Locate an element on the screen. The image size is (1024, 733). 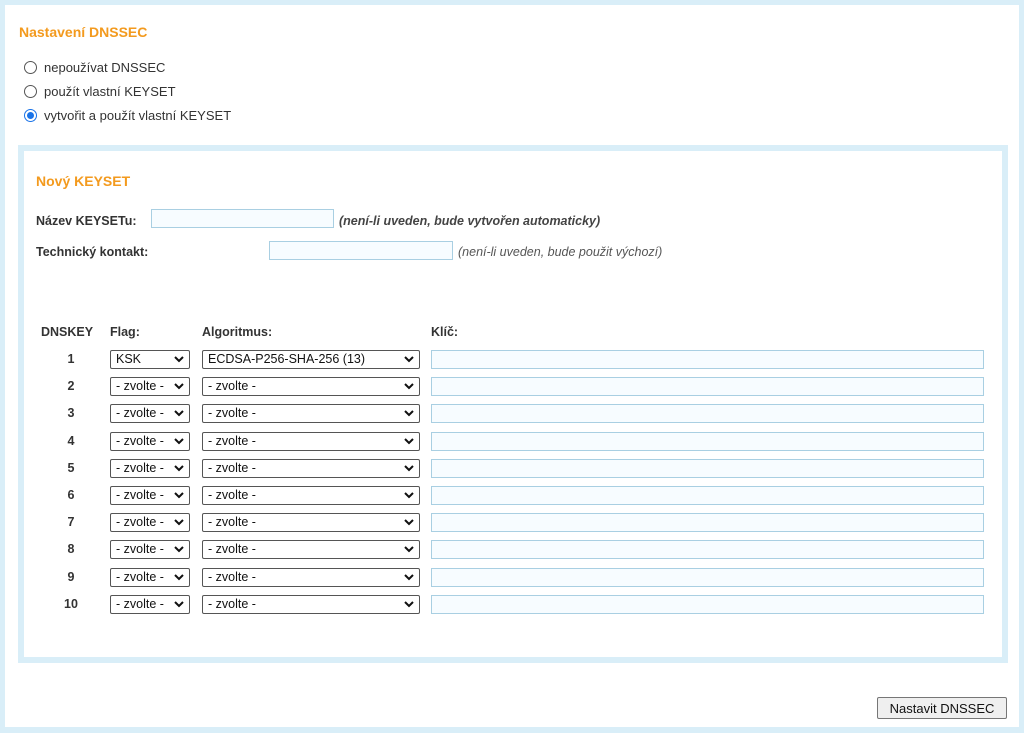
dnskey-number: 1 is located at coordinates (71, 359).